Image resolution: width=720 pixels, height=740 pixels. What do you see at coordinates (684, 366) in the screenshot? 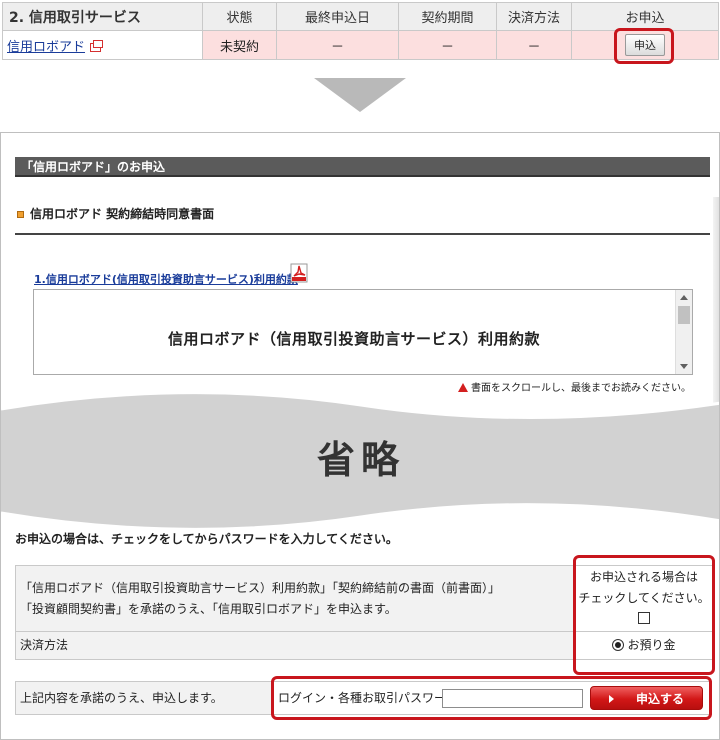
I see `scroll-down-icon` at bounding box center [684, 366].